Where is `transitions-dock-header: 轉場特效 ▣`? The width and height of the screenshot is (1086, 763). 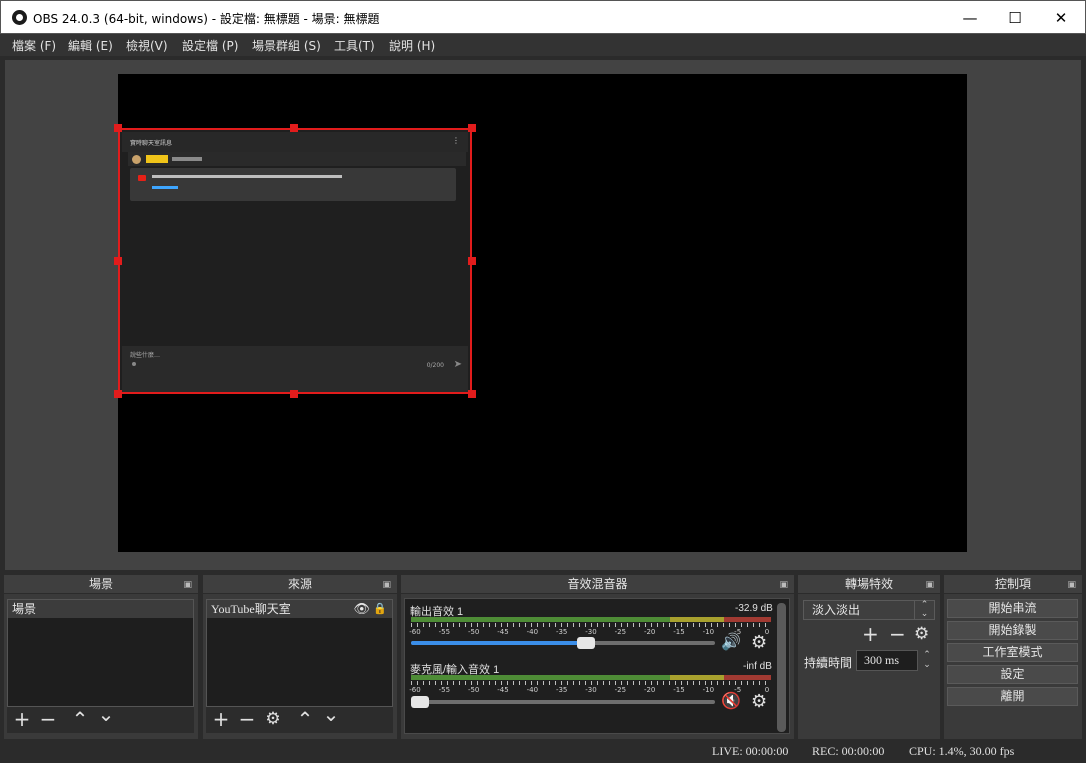
transitions-dock-header: 轉場特效 ▣ is located at coordinates (869, 584).